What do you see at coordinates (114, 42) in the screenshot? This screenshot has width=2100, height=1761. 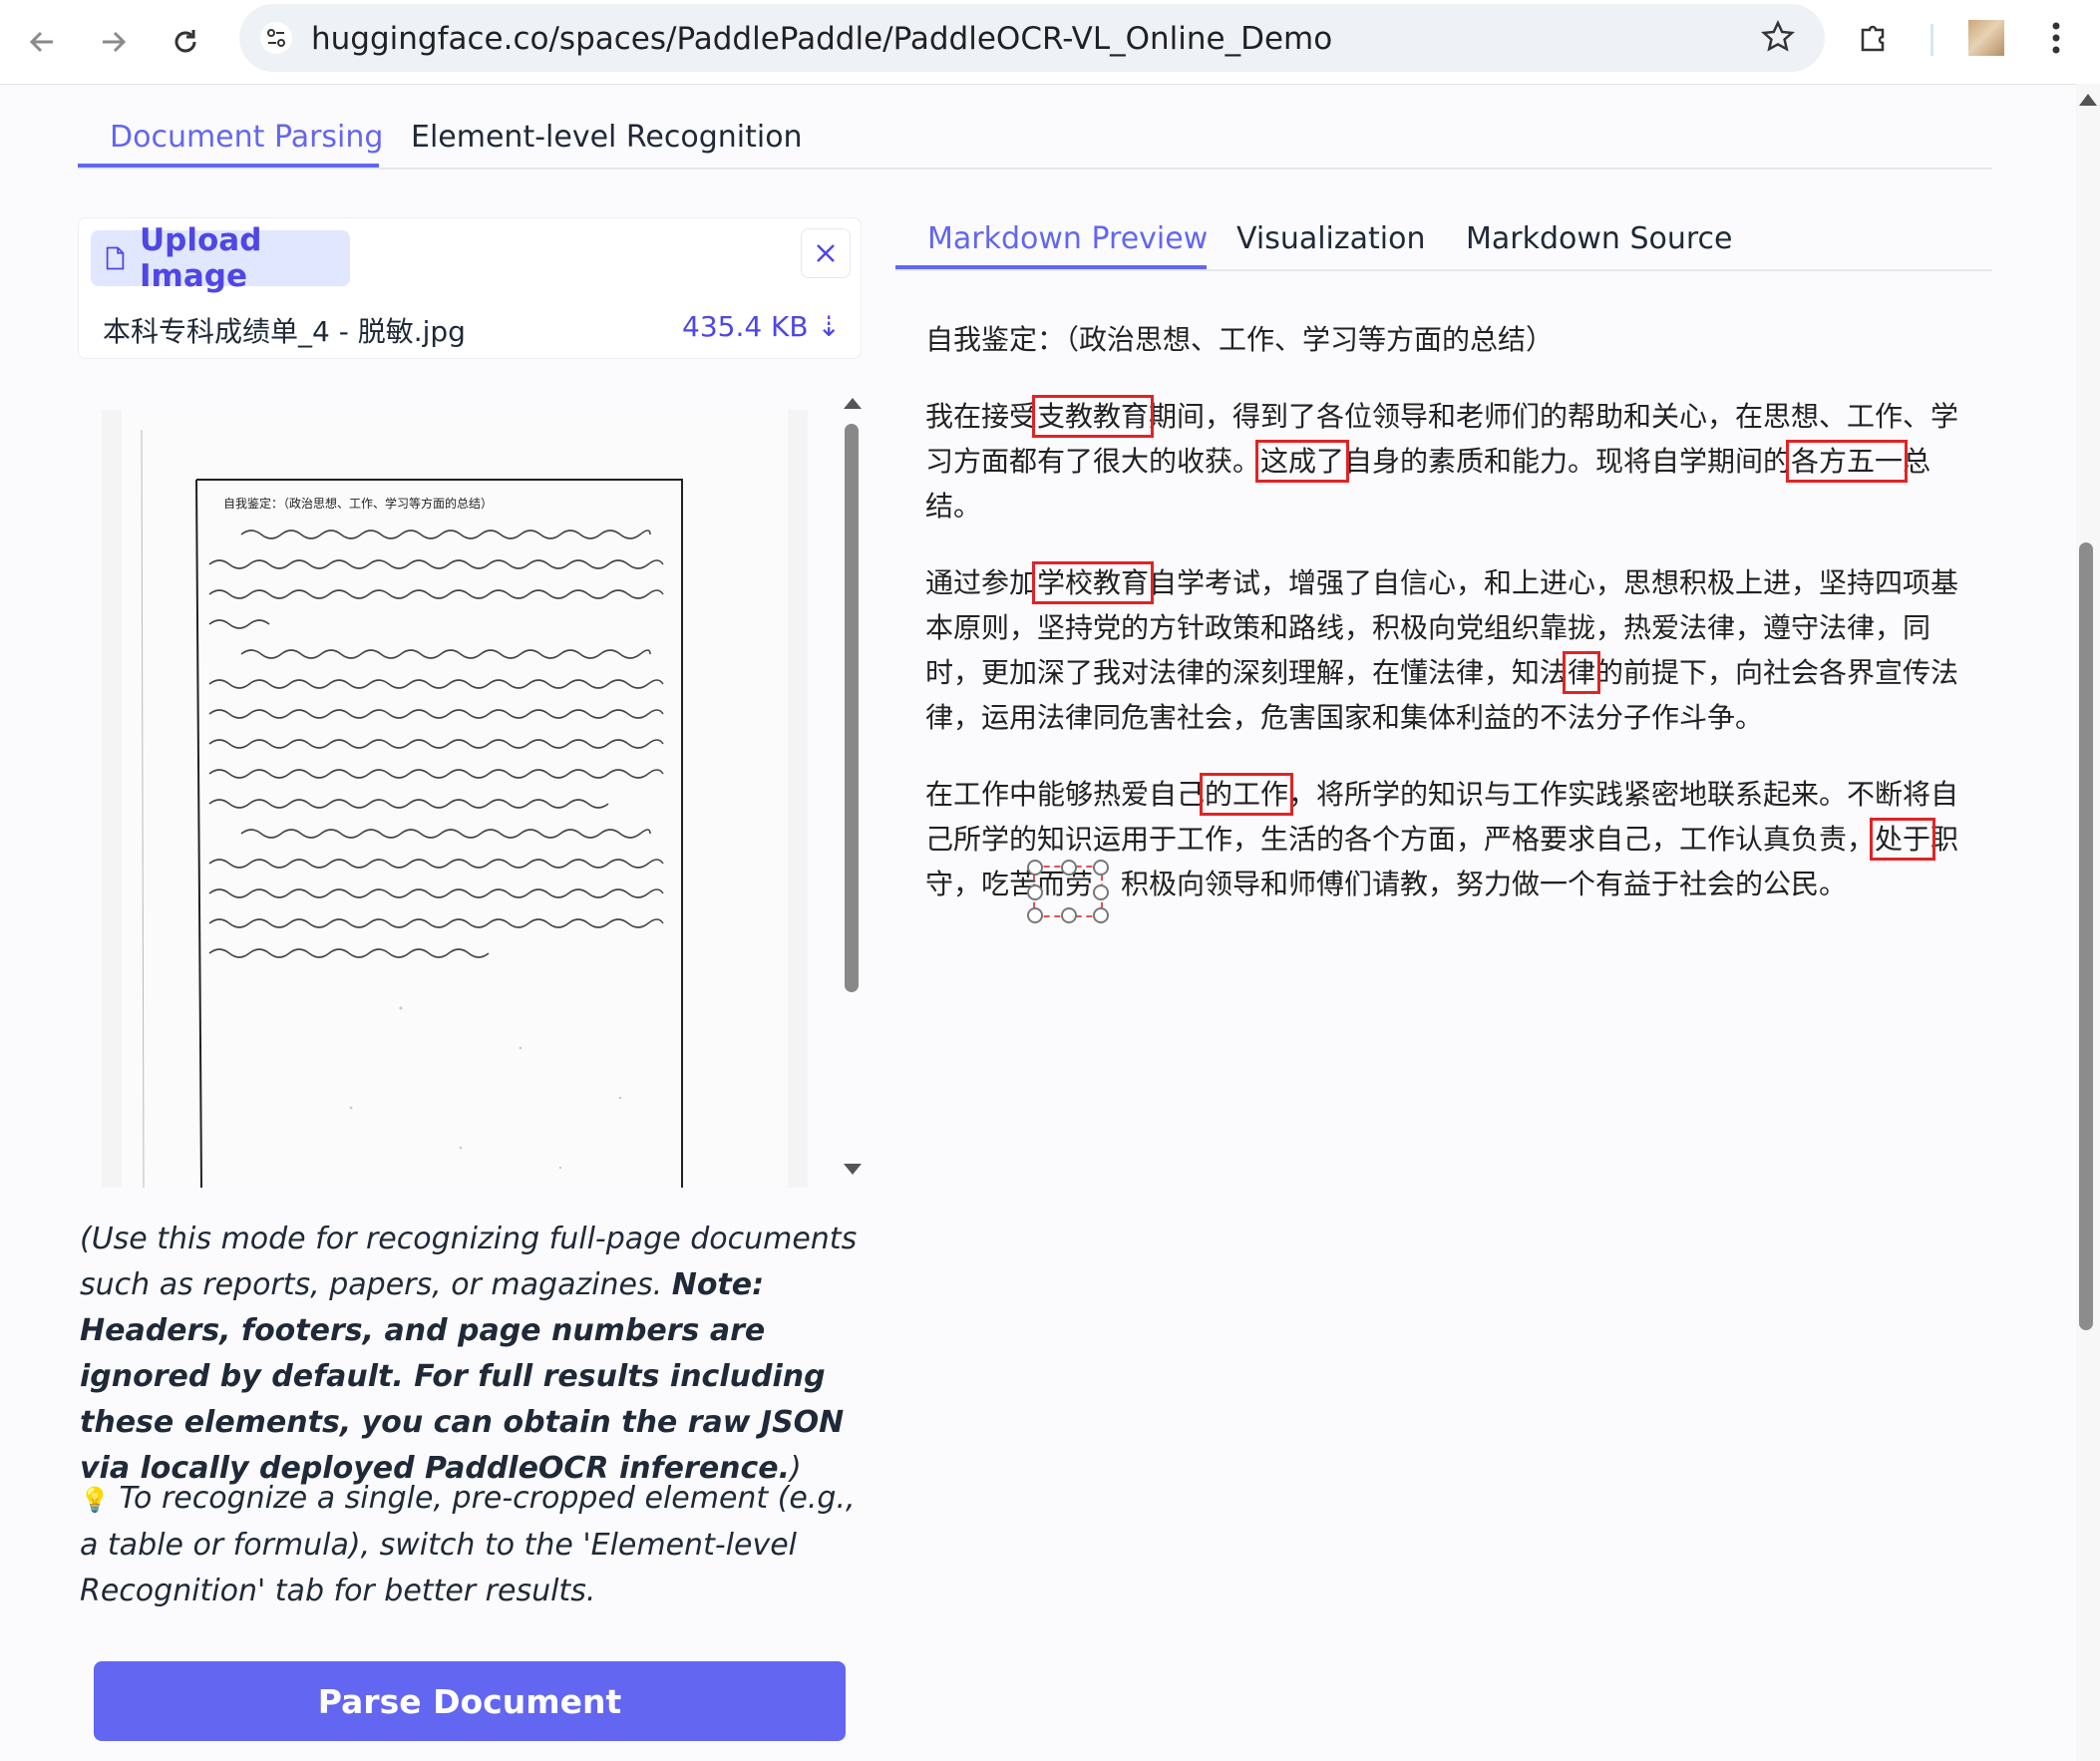 I see `forward-arrow-icon` at bounding box center [114, 42].